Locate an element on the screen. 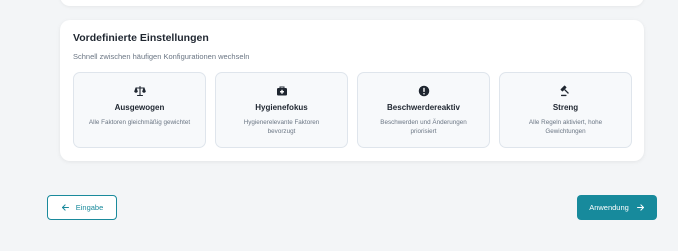  back-button: Eingabe is located at coordinates (82, 207).